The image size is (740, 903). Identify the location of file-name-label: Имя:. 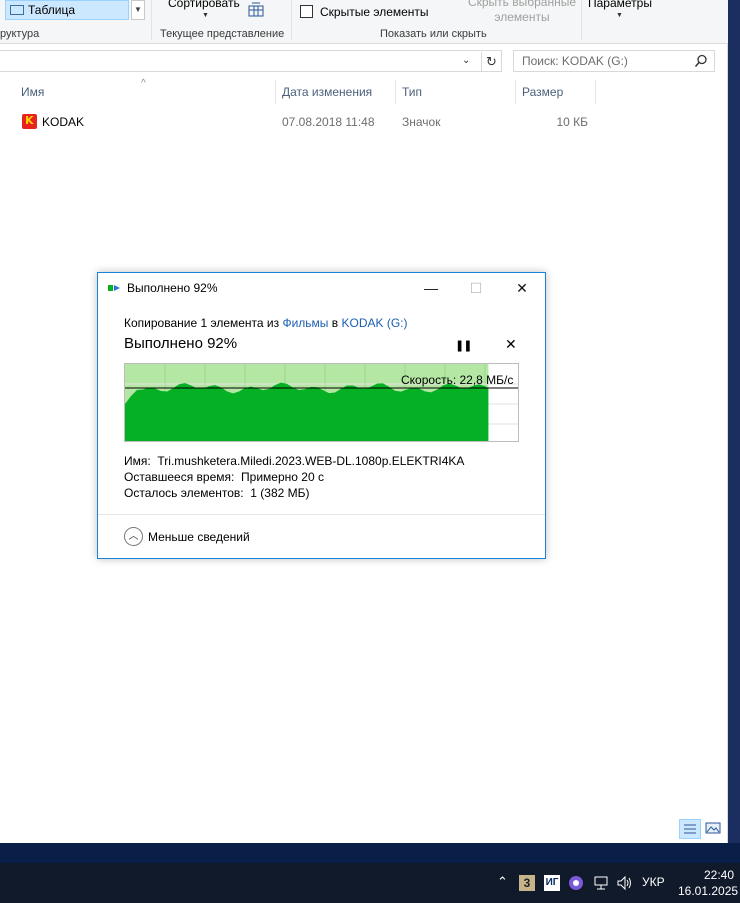
(137, 461).